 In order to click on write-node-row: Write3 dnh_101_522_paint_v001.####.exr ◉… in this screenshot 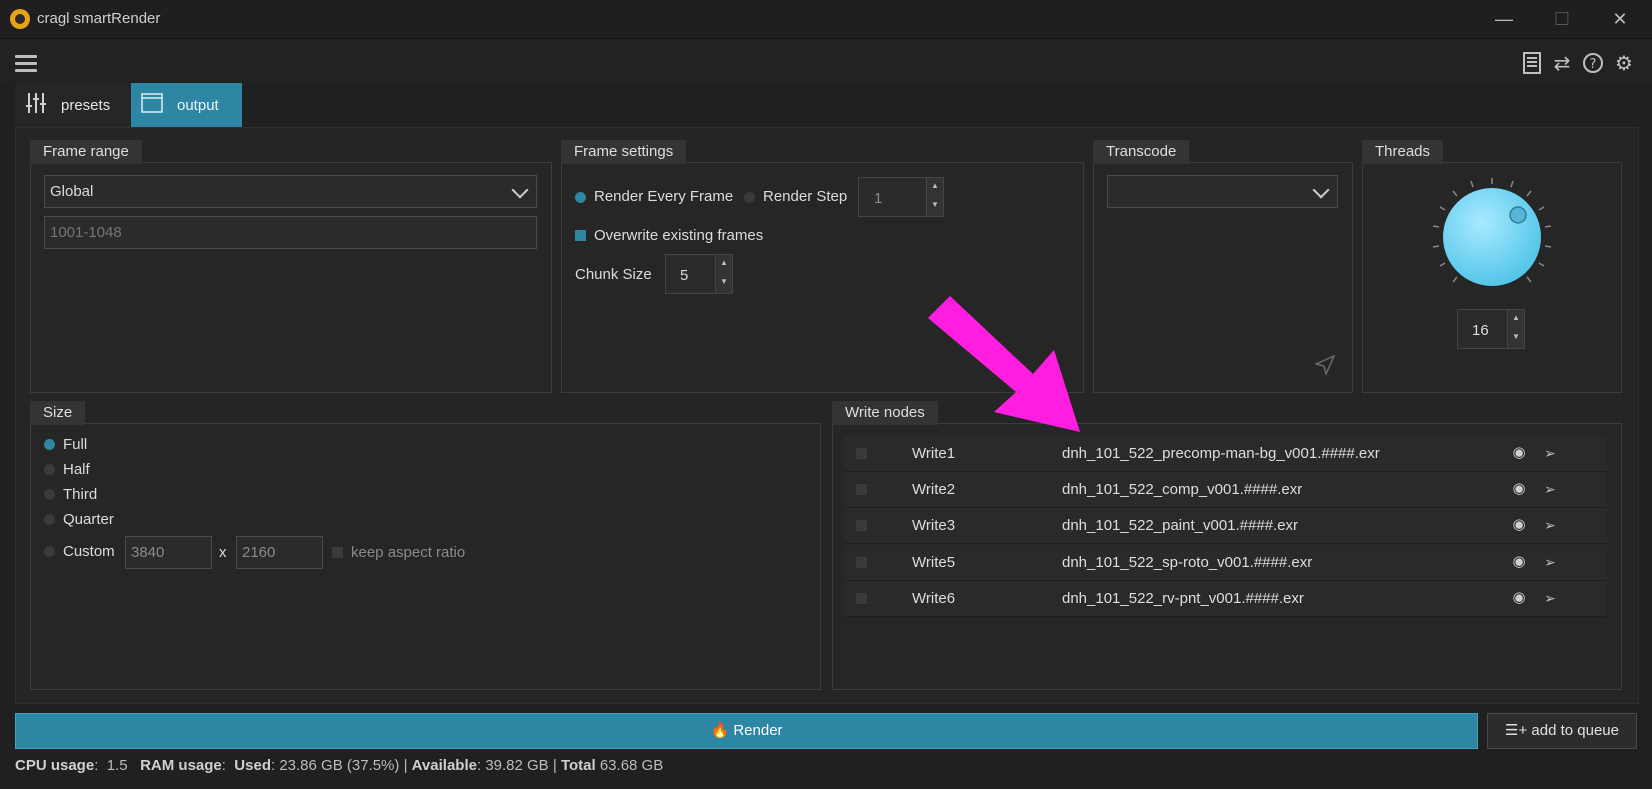, I will do `click(1225, 526)`.